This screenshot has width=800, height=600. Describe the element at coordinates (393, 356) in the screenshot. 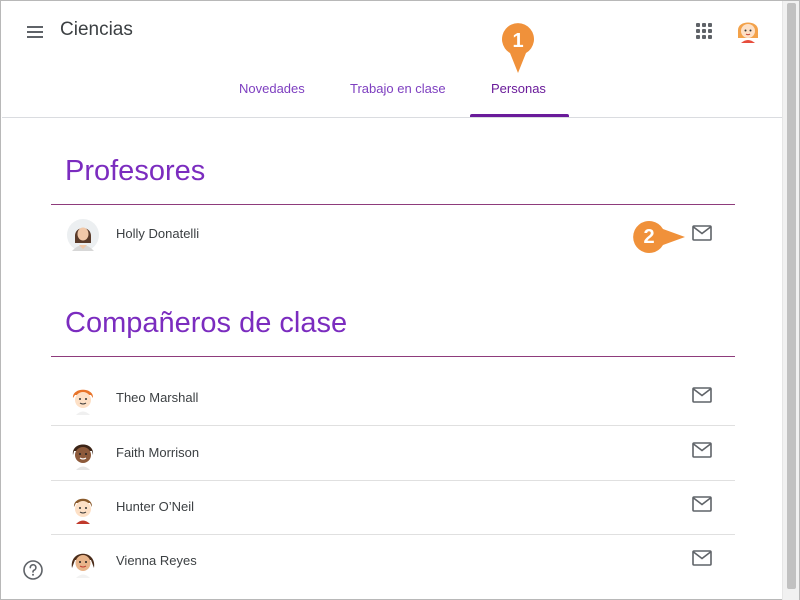

I see `classmates-divider` at that location.